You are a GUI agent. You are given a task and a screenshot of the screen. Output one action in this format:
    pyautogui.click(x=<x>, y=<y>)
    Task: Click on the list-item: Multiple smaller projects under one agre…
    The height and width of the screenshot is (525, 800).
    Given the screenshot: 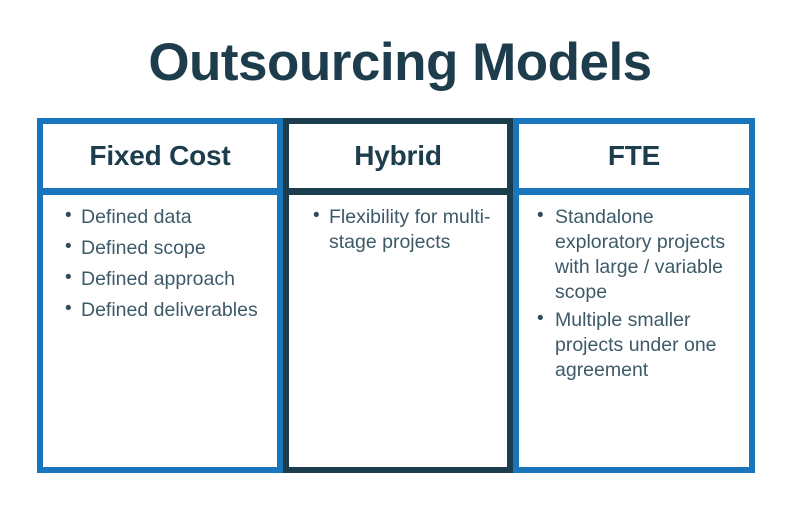 What is the action you would take?
    pyautogui.click(x=636, y=345)
    